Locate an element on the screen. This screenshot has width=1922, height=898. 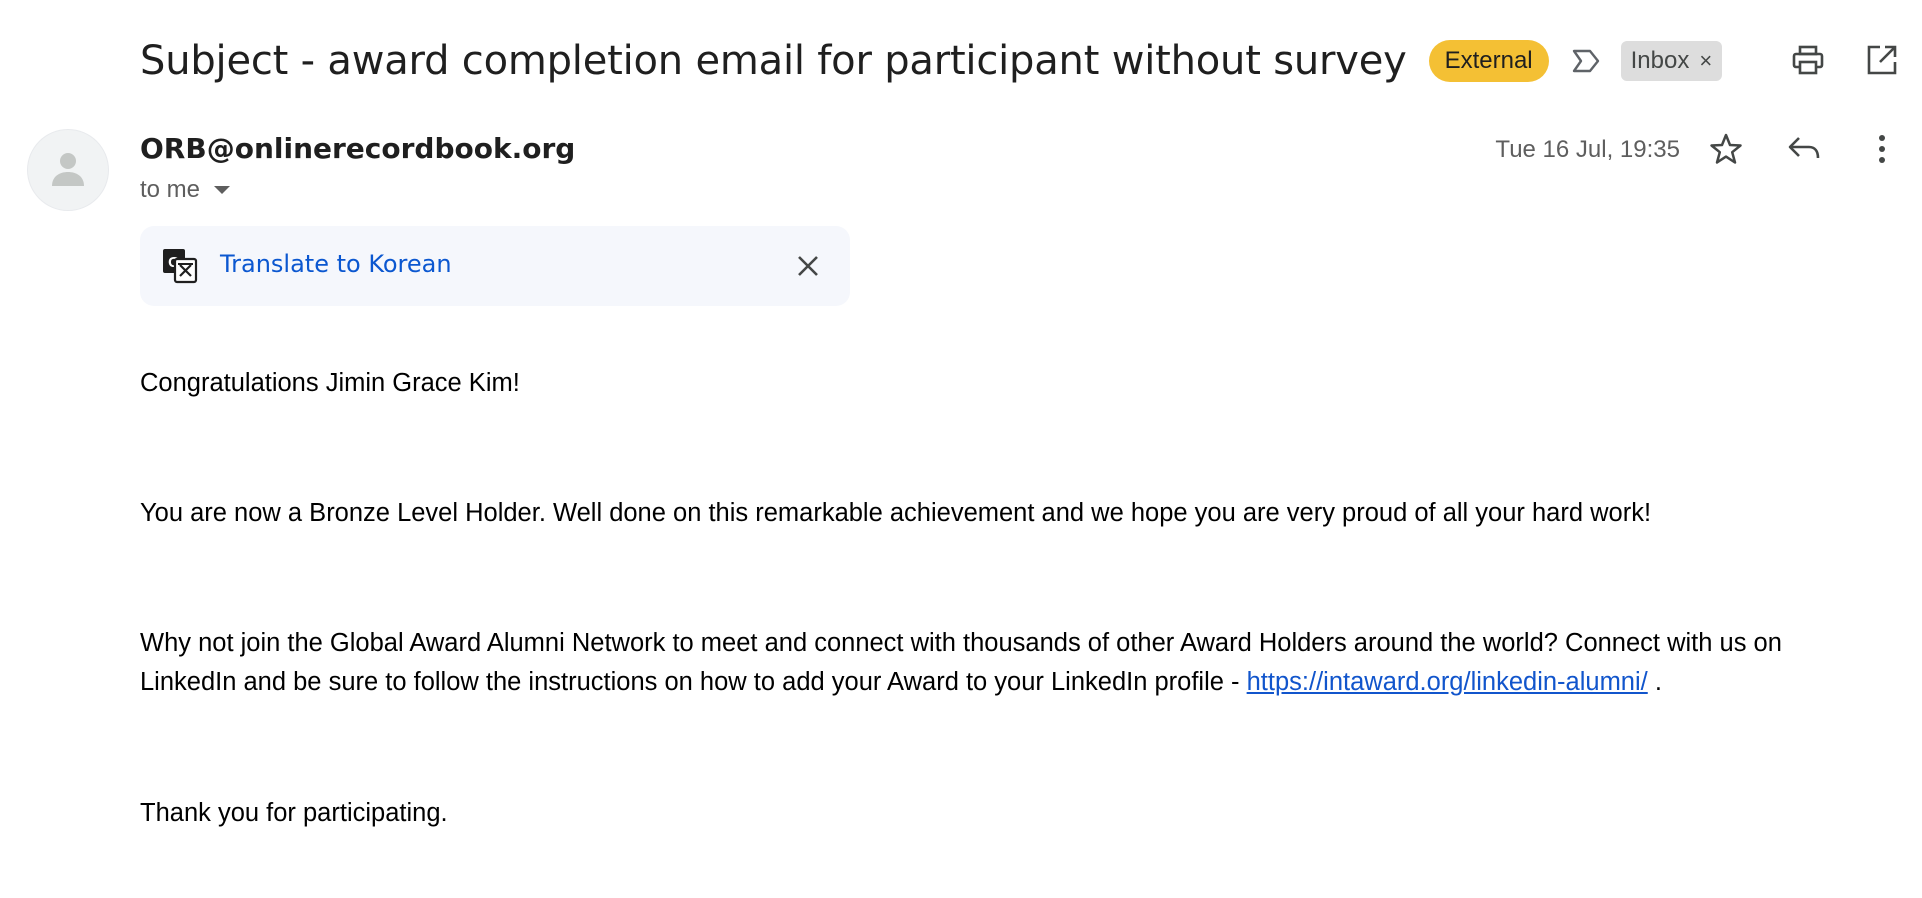
open-in-new-window-icon is located at coordinates (1882, 60).